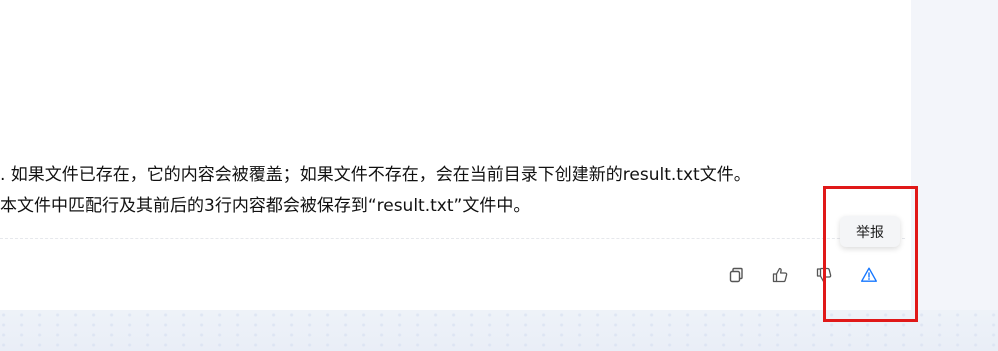 This screenshot has height=351, width=998. Describe the element at coordinates (870, 254) in the screenshot. I see `annotation-highlight-box` at that location.